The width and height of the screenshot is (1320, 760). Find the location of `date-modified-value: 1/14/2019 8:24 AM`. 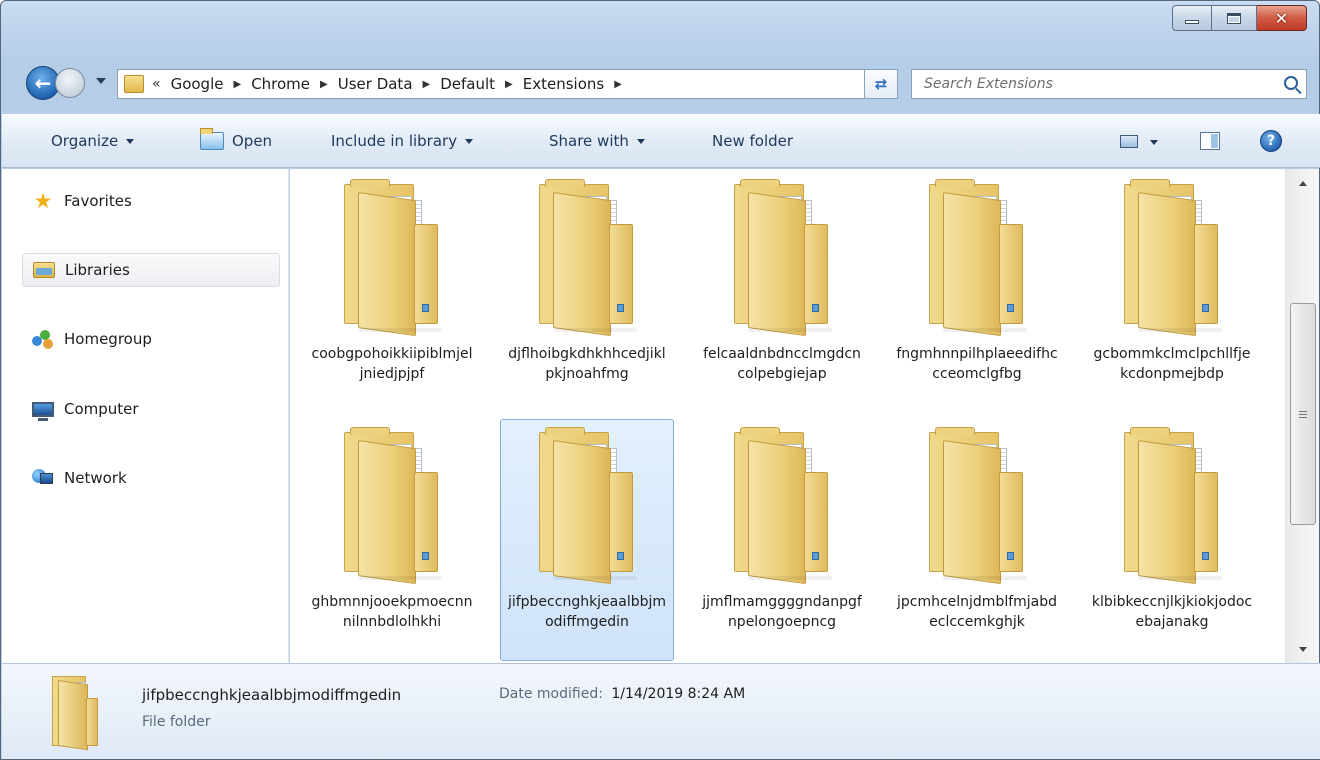

date-modified-value: 1/14/2019 8:24 AM is located at coordinates (678, 694).